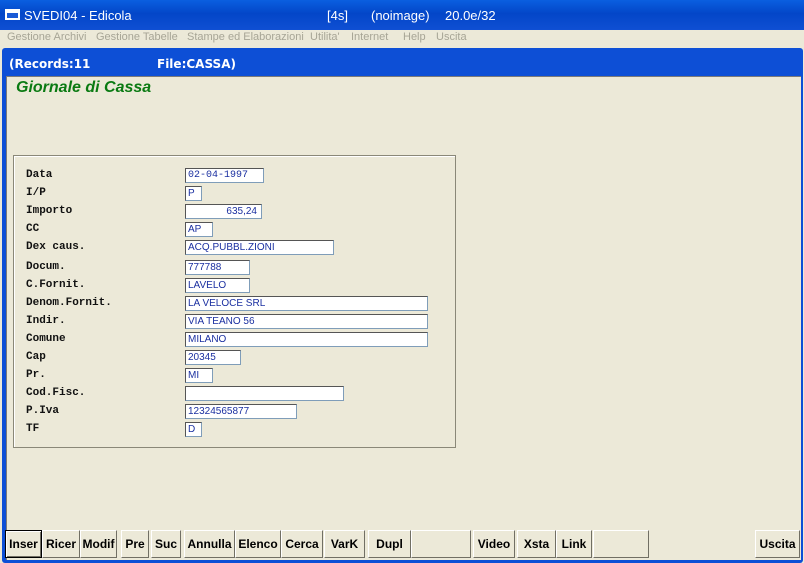 Image resolution: width=804 pixels, height=563 pixels. Describe the element at coordinates (264, 393) in the screenshot. I see `cod-fisc-field` at that location.